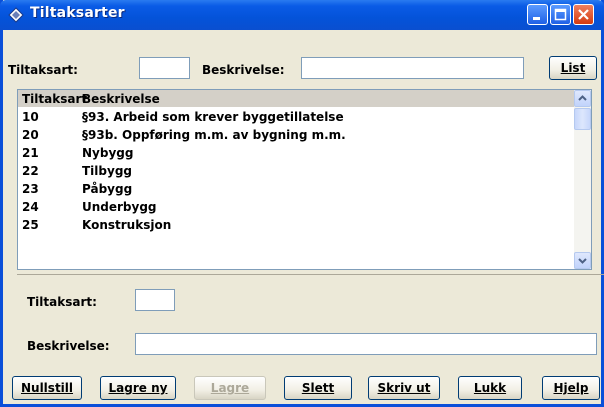 The width and height of the screenshot is (604, 407). I want to click on row-description: Tilbygg, so click(107, 171).